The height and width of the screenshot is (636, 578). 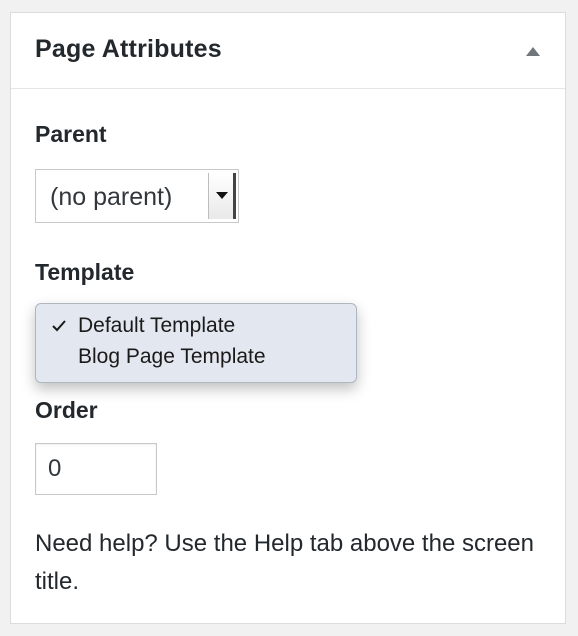 I want to click on parent-label: Parent, so click(x=71, y=134).